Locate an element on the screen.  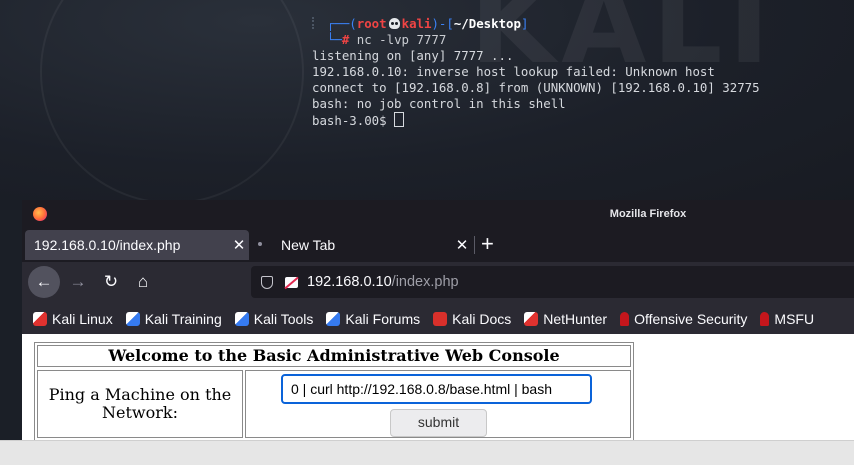
bookmark-kali-linux: Kali Linux is located at coordinates (73, 319).